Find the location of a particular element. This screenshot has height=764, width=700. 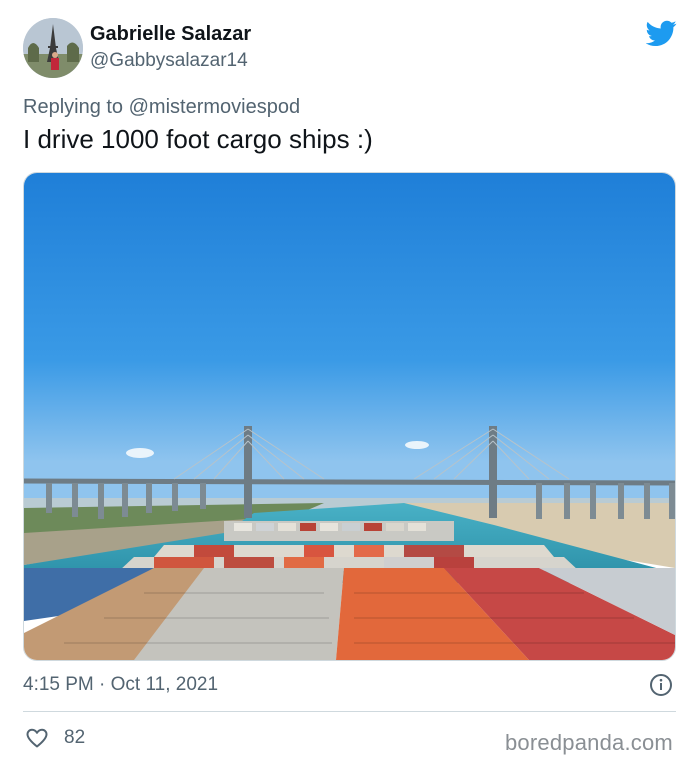

tweet-text: I drive 1000 foot cargo ships :) is located at coordinates (198, 139).